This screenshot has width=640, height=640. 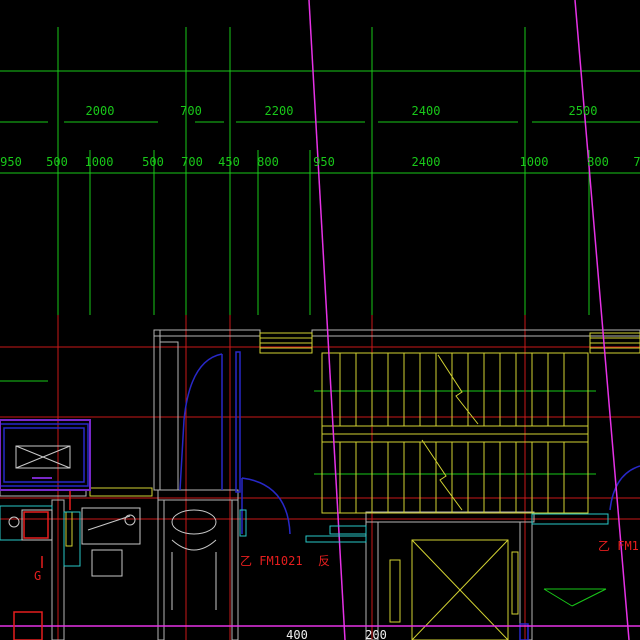 I want to click on door-tag: 乙 FM1021, so click(x=271, y=561).